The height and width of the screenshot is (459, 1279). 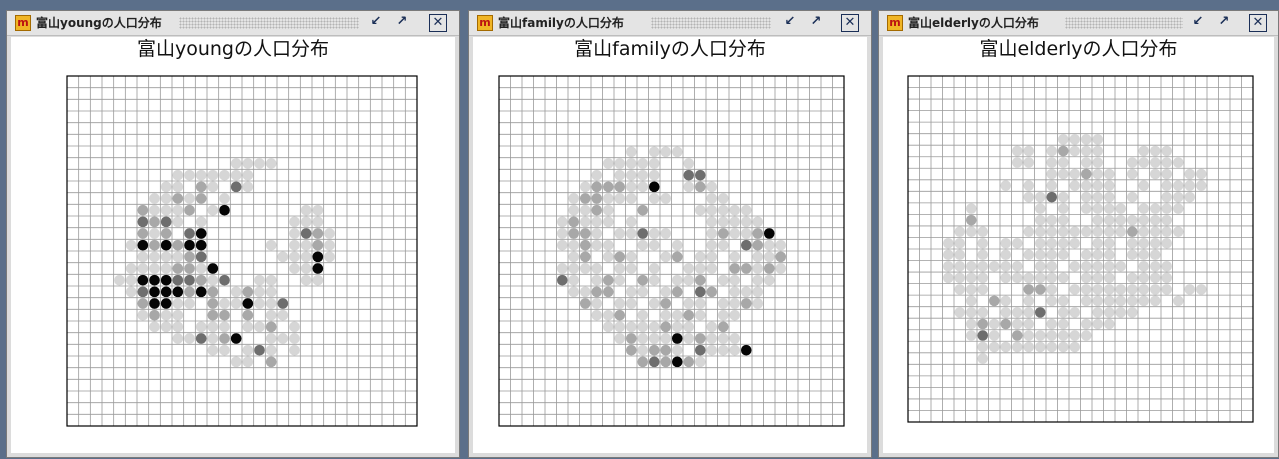 I want to click on title-bar: m 富山familyの人口分布 ↙ ↗ ✕, so click(x=670, y=23).